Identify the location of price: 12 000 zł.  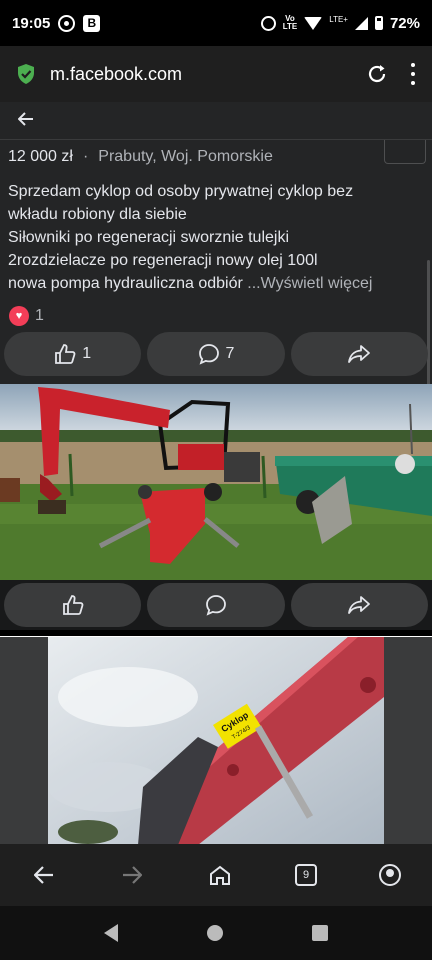
(40, 156).